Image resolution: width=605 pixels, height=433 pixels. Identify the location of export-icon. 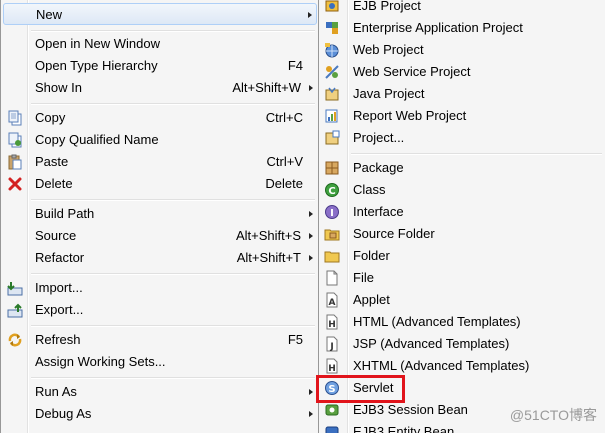
(15, 310).